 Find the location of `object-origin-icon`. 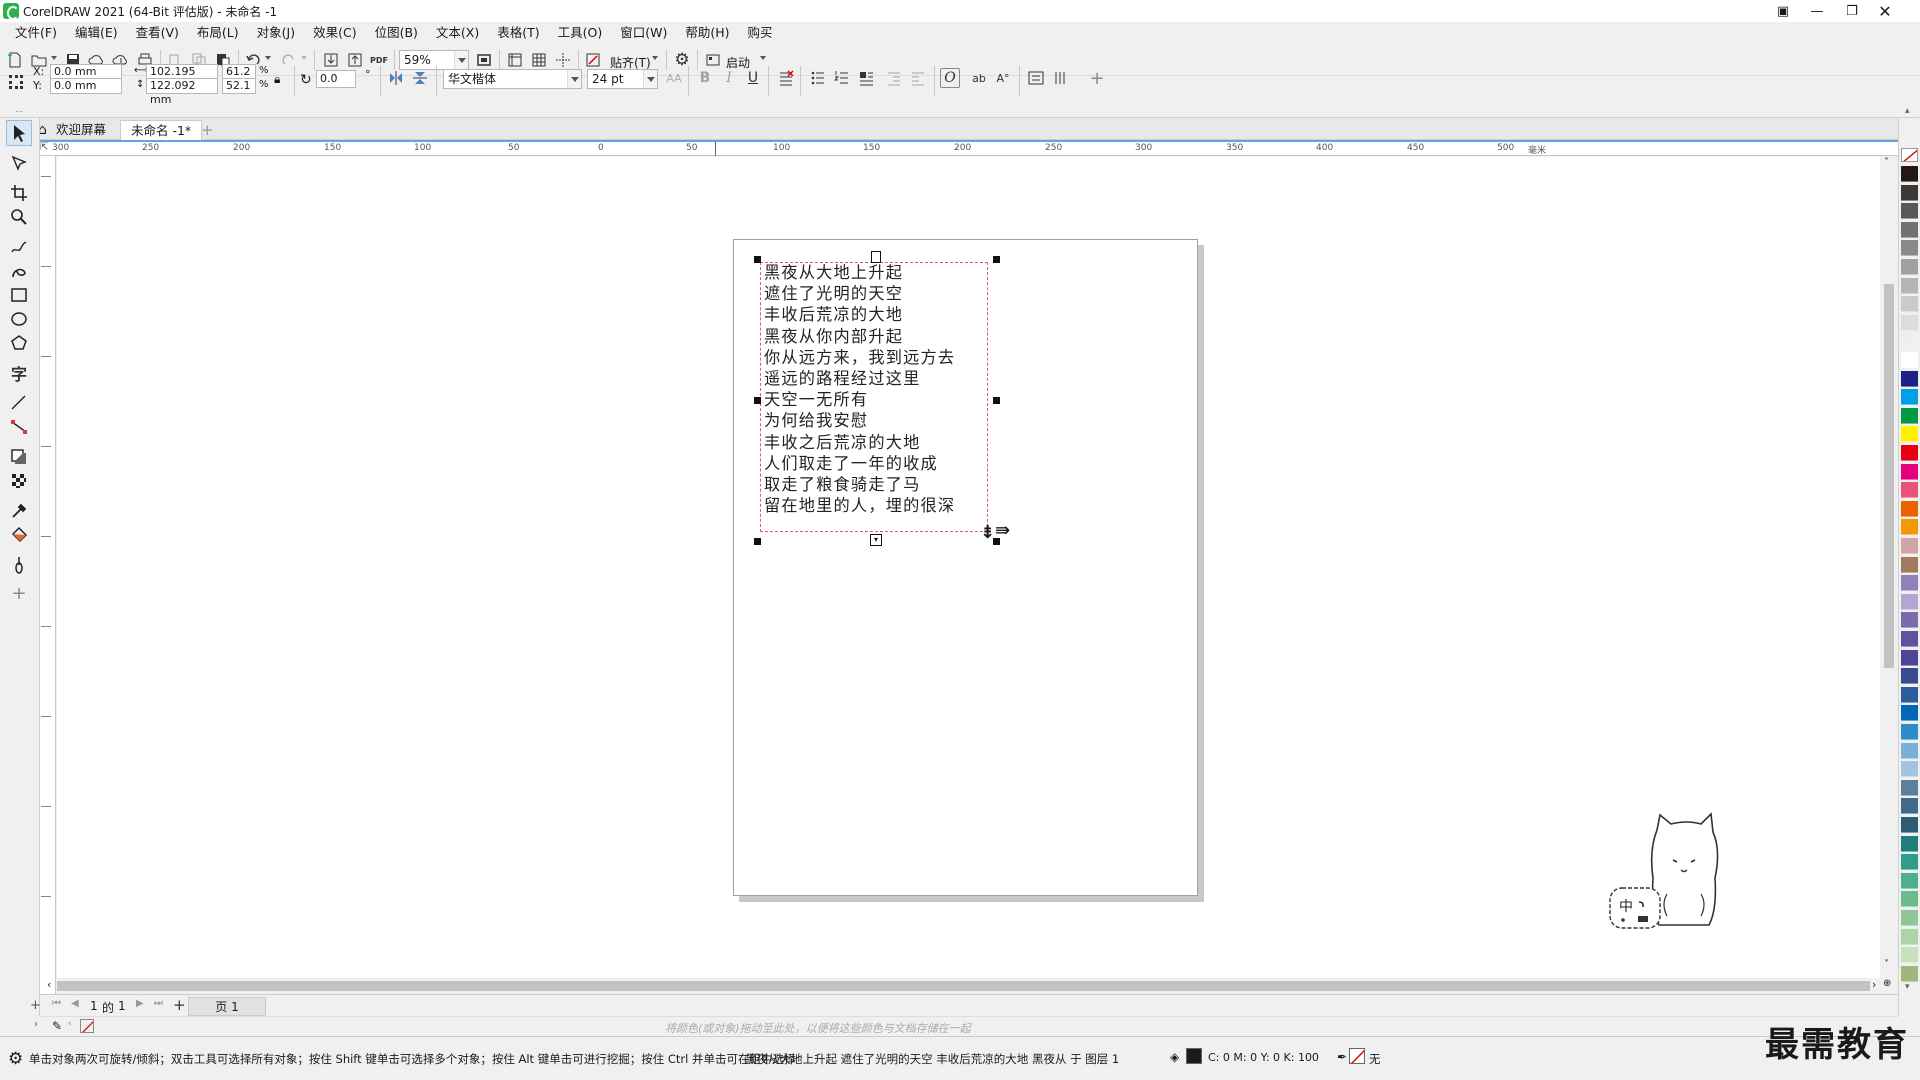

object-origin-icon is located at coordinates (16, 82).